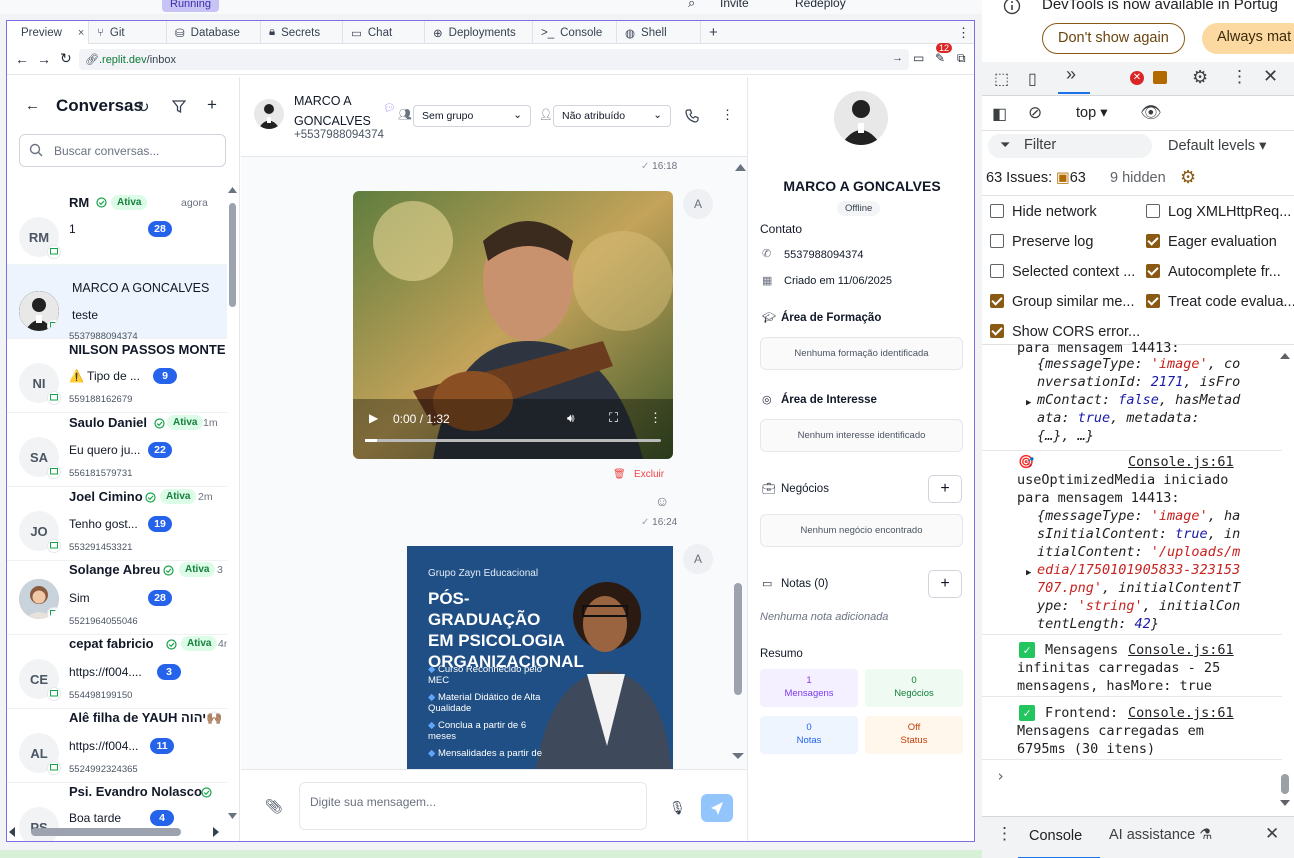 Image resolution: width=1294 pixels, height=858 pixels. I want to click on message-icon, so click(1160, 77).